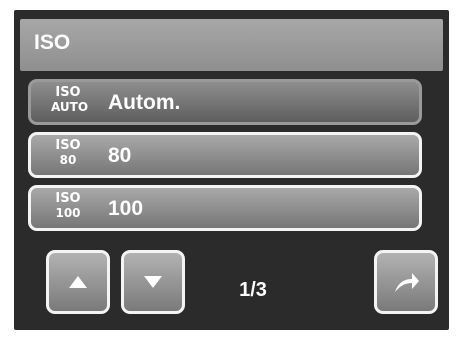  I want to click on iso-option-label: 100, so click(126, 208).